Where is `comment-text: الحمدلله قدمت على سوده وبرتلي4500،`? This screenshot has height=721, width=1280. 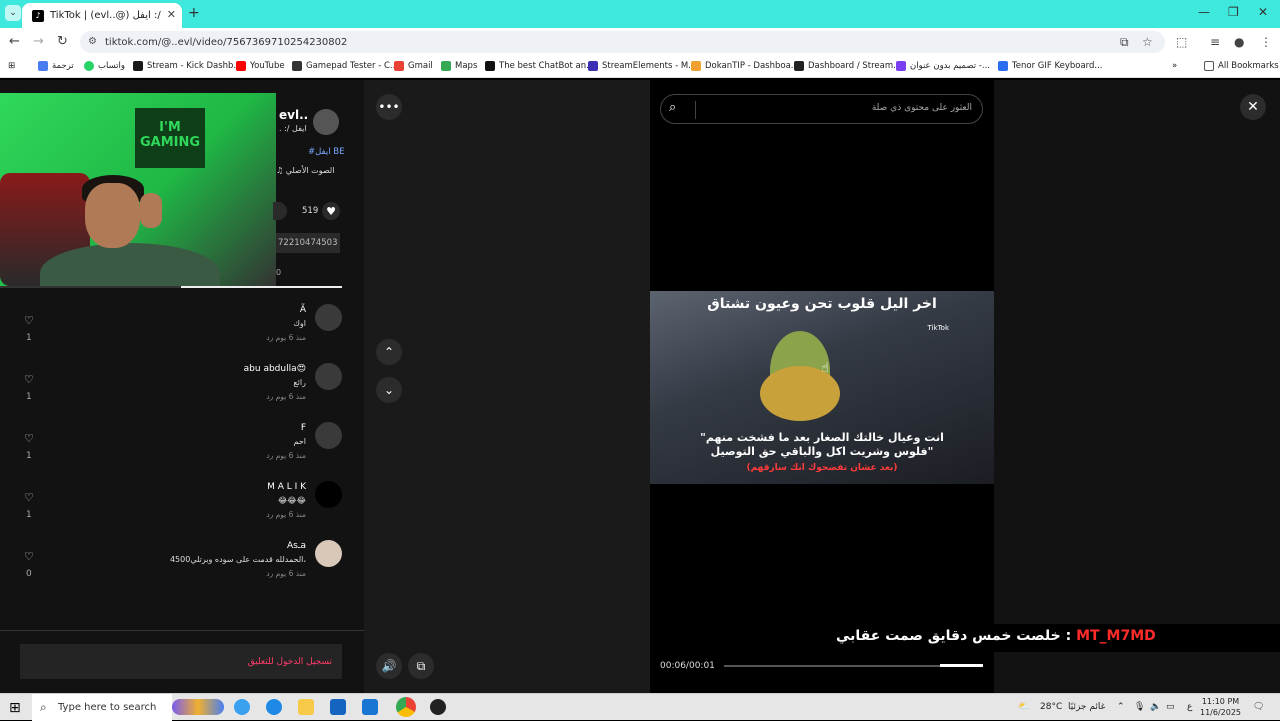 comment-text: الحمدلله قدمت على سوده وبرتلي4500، is located at coordinates (237, 559).